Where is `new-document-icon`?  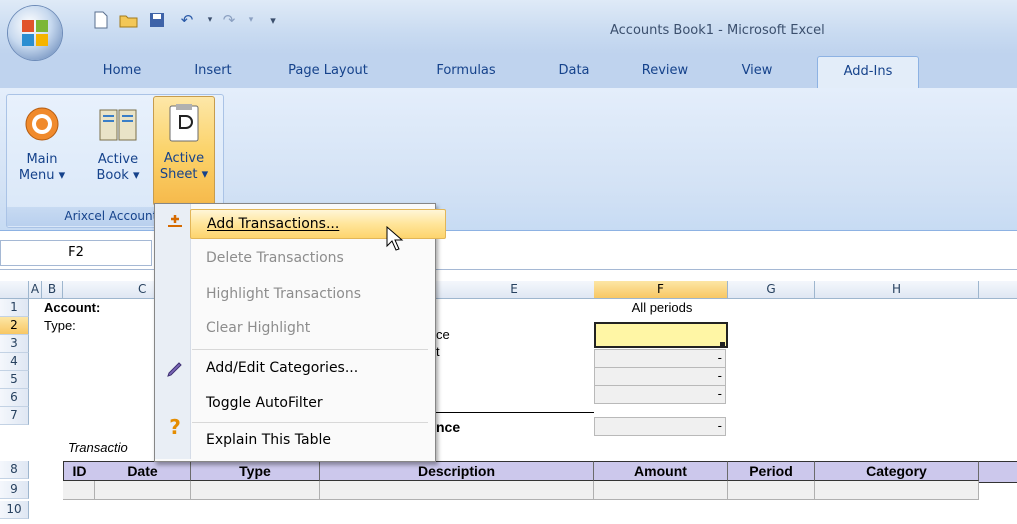
new-document-icon is located at coordinates (101, 20).